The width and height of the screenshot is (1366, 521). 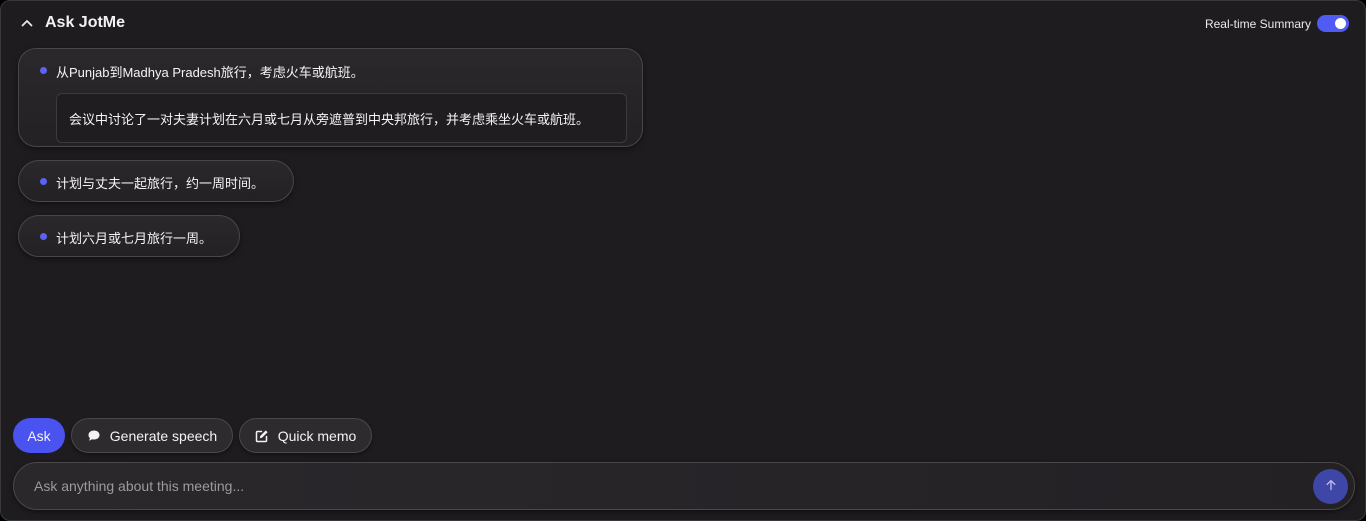 What do you see at coordinates (27, 23) in the screenshot?
I see `chevron-up-icon` at bounding box center [27, 23].